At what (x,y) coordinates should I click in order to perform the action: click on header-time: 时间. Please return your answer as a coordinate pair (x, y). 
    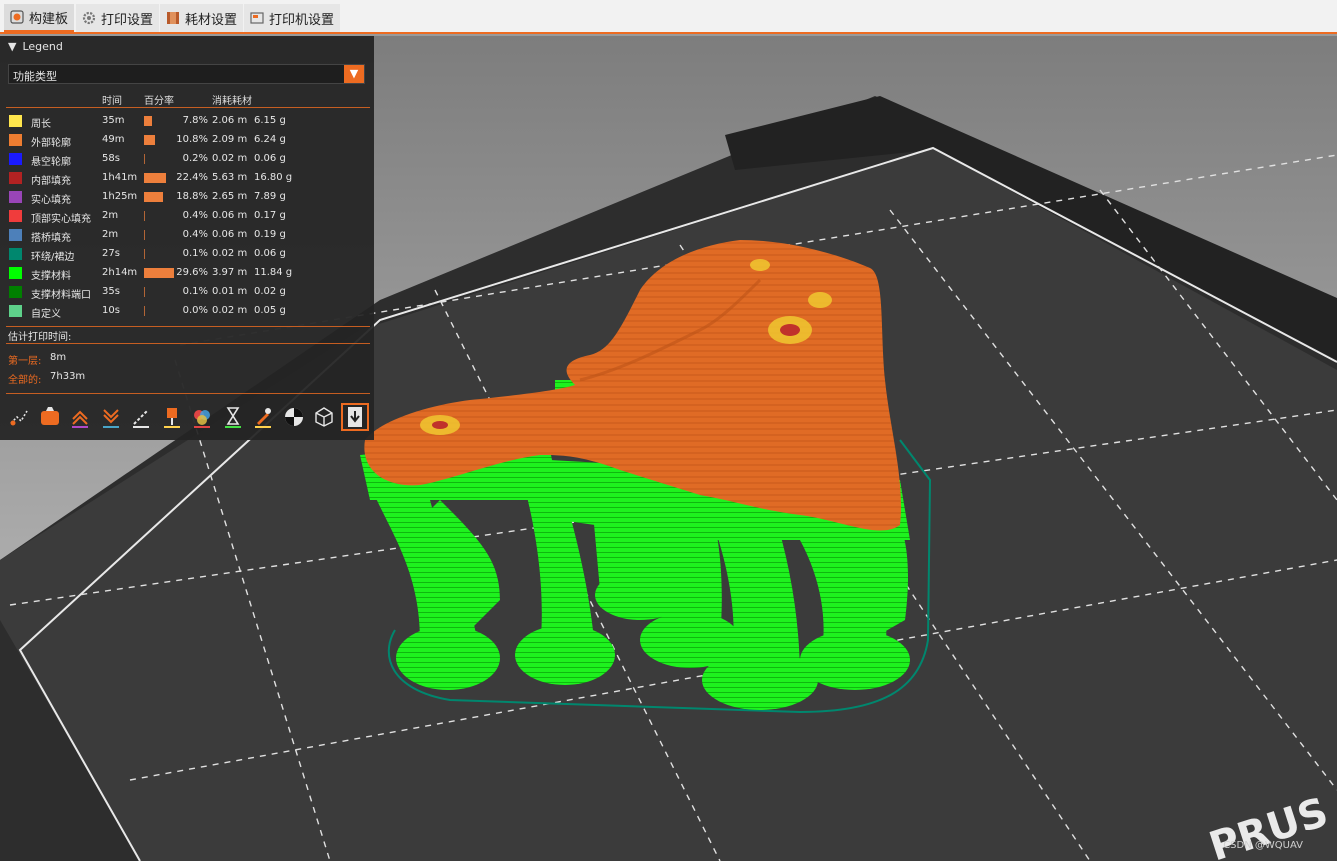
    Looking at the image, I should click on (112, 101).